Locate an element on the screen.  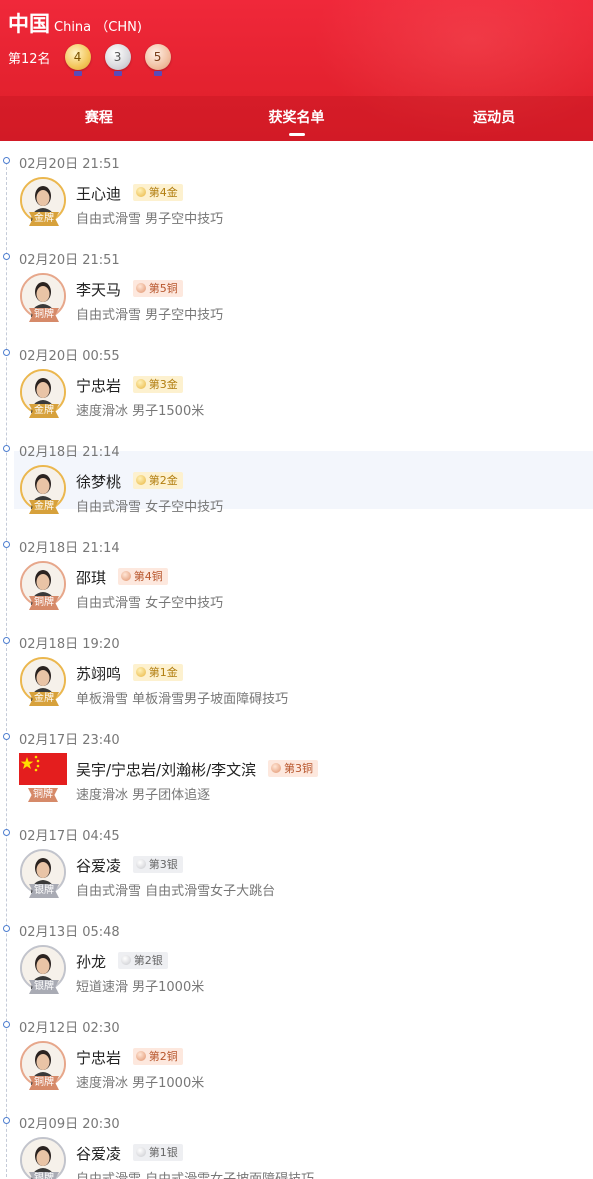
medal-order-badge: 第5铜 is located at coordinates (157, 288).